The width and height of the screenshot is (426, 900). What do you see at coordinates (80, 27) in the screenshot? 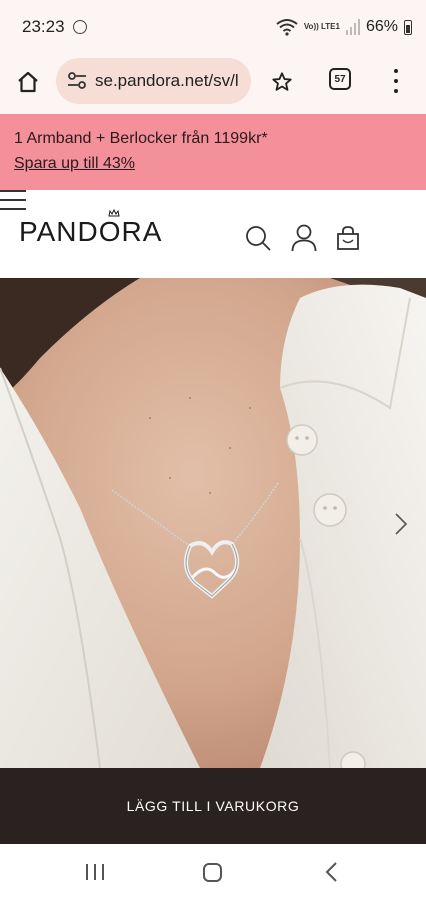
I see `vw-icon` at bounding box center [80, 27].